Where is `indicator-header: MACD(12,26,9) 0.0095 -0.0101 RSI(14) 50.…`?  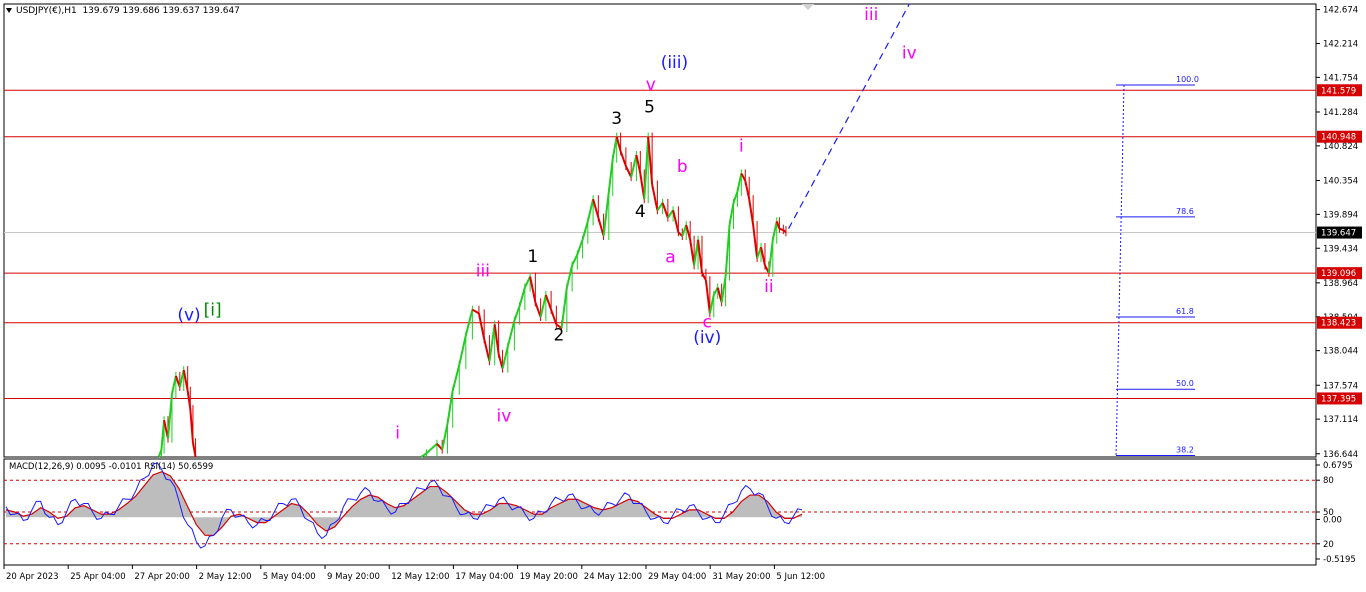 indicator-header: MACD(12,26,9) 0.0095 -0.0101 RSI(14) 50.… is located at coordinates (111, 467).